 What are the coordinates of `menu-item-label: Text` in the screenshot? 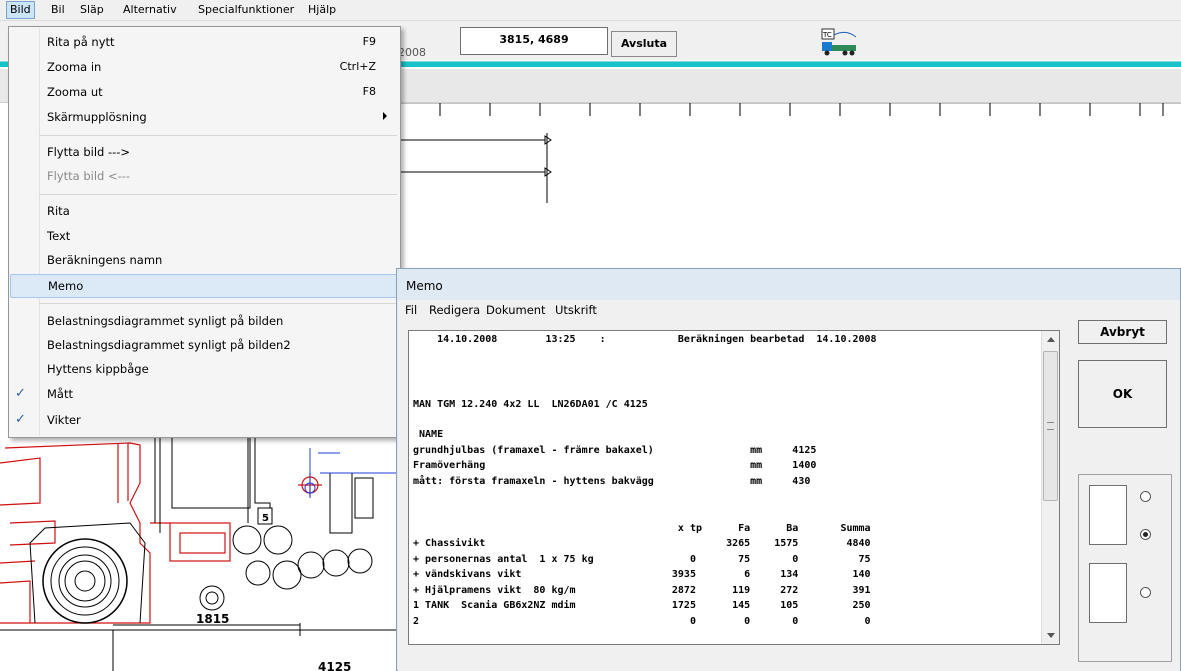 It's located at (59, 236).